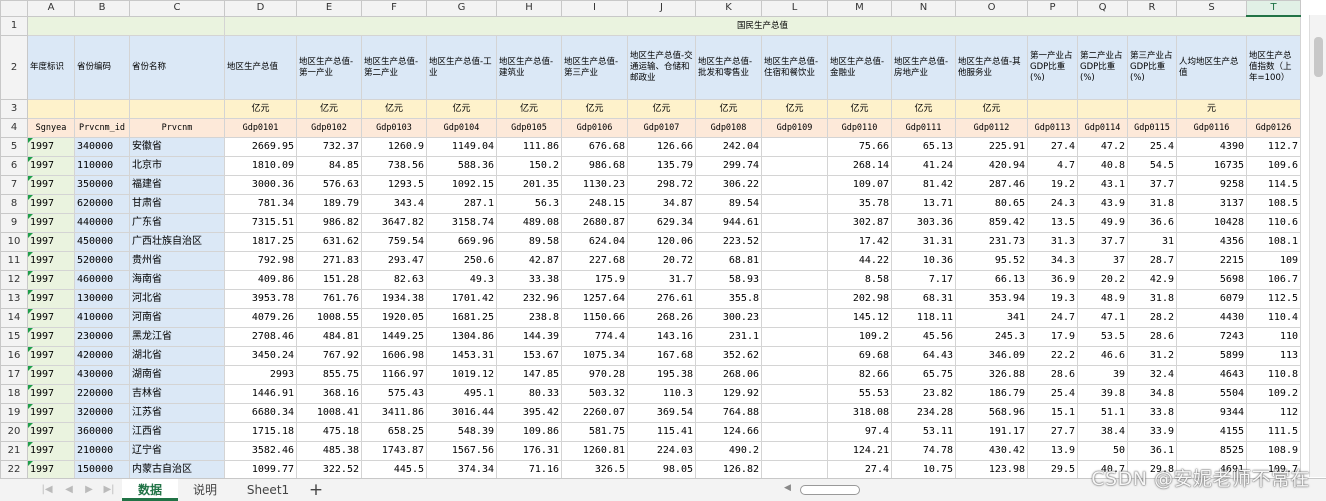  Describe the element at coordinates (177, 166) in the screenshot. I see `table-cell: 北京市` at that location.